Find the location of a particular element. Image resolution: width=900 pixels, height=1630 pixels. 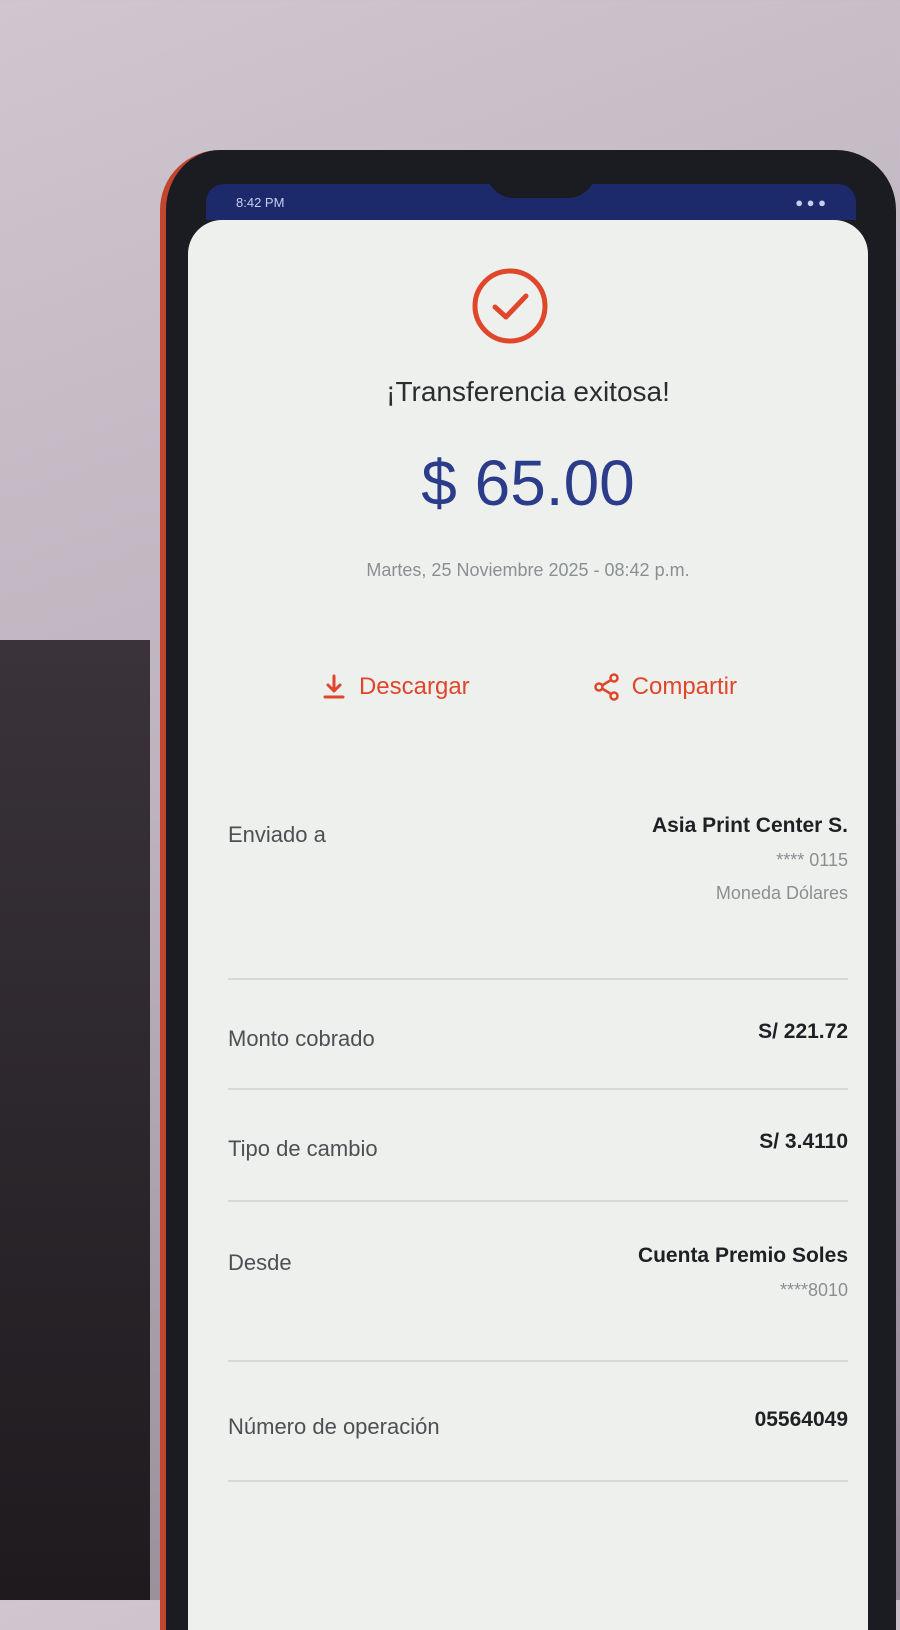

share-button: Compartir is located at coordinates (664, 687).